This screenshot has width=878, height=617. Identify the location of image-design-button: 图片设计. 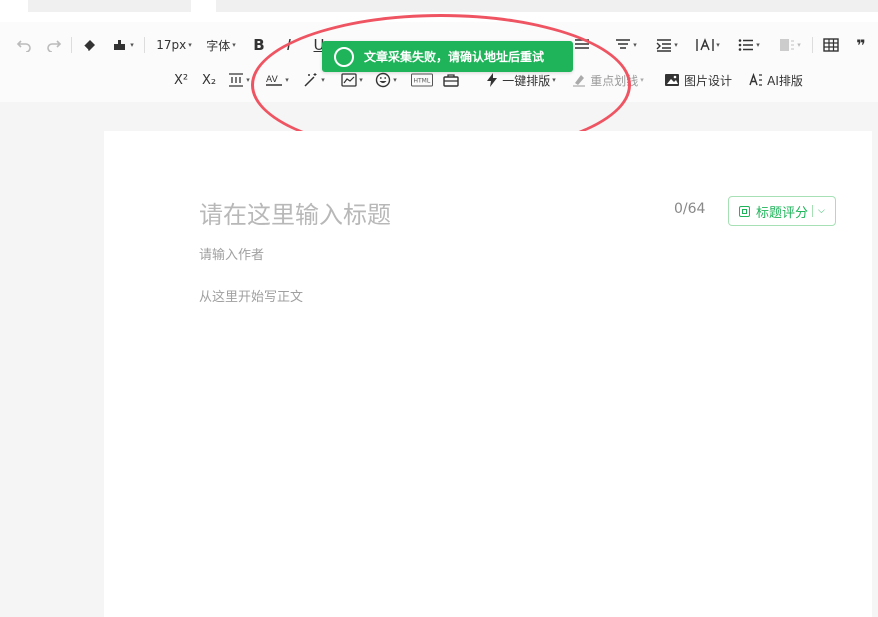
(698, 80).